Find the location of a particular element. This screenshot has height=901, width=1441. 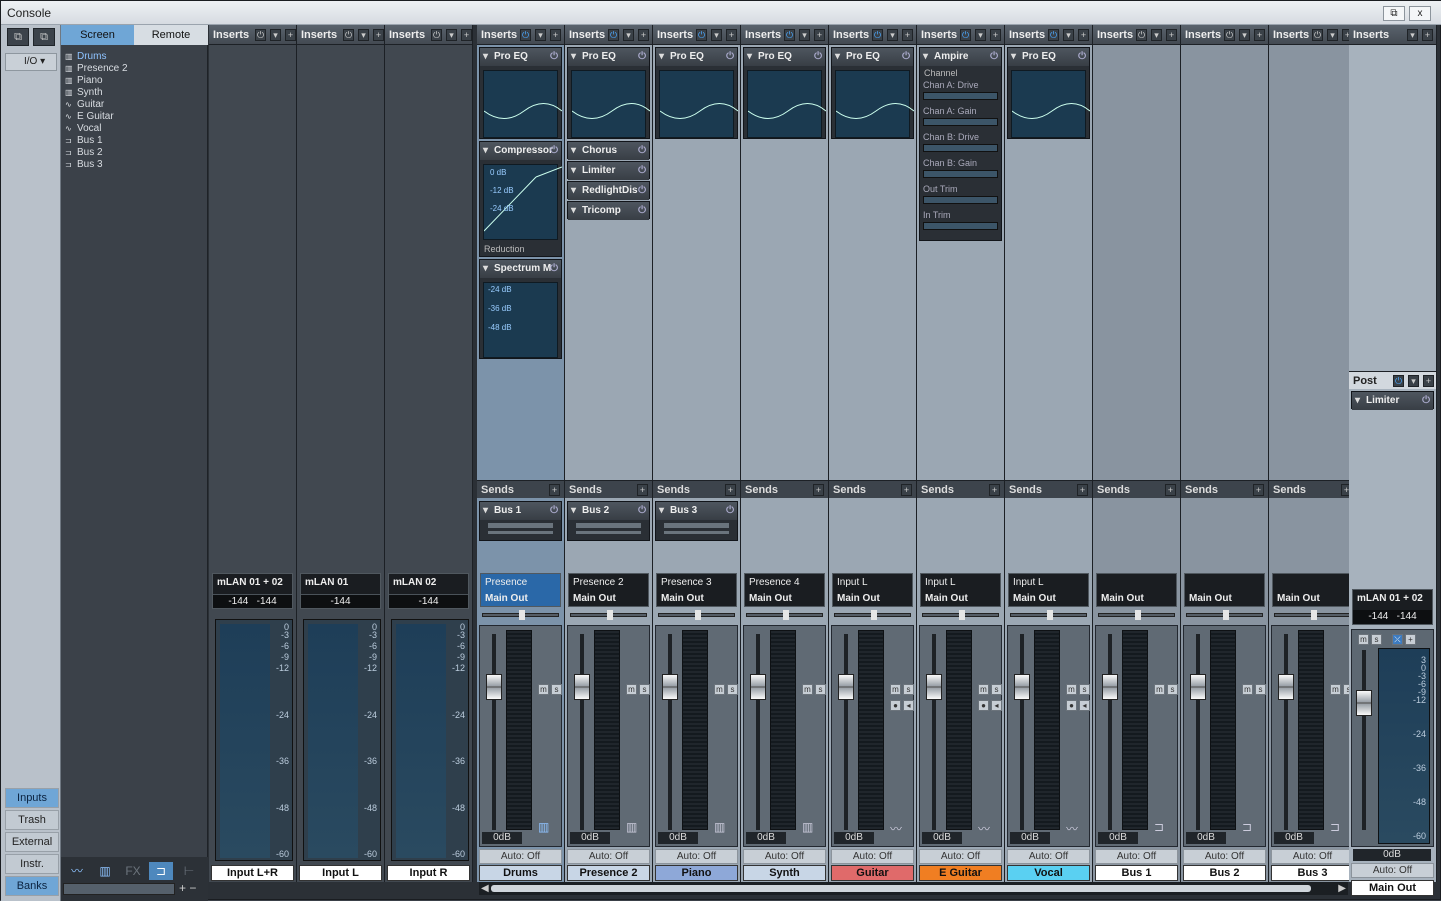

tab-external: External is located at coordinates (32, 842).